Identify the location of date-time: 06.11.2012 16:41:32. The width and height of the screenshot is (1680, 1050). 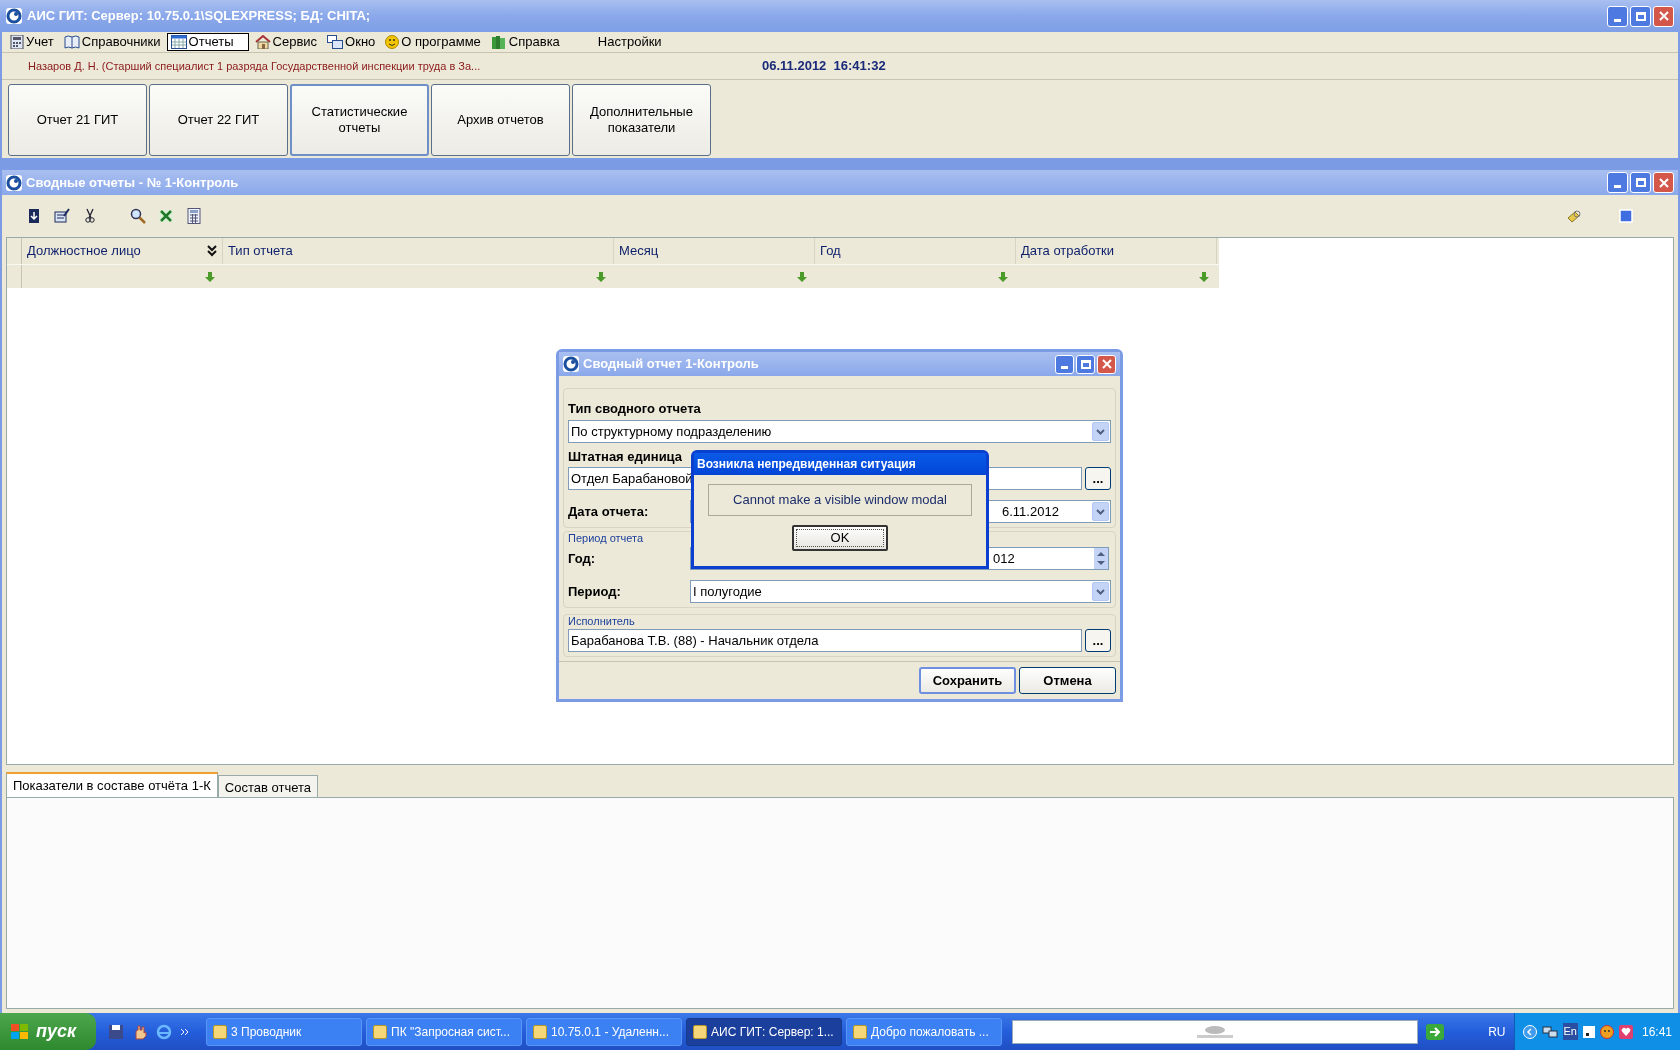
(824, 66).